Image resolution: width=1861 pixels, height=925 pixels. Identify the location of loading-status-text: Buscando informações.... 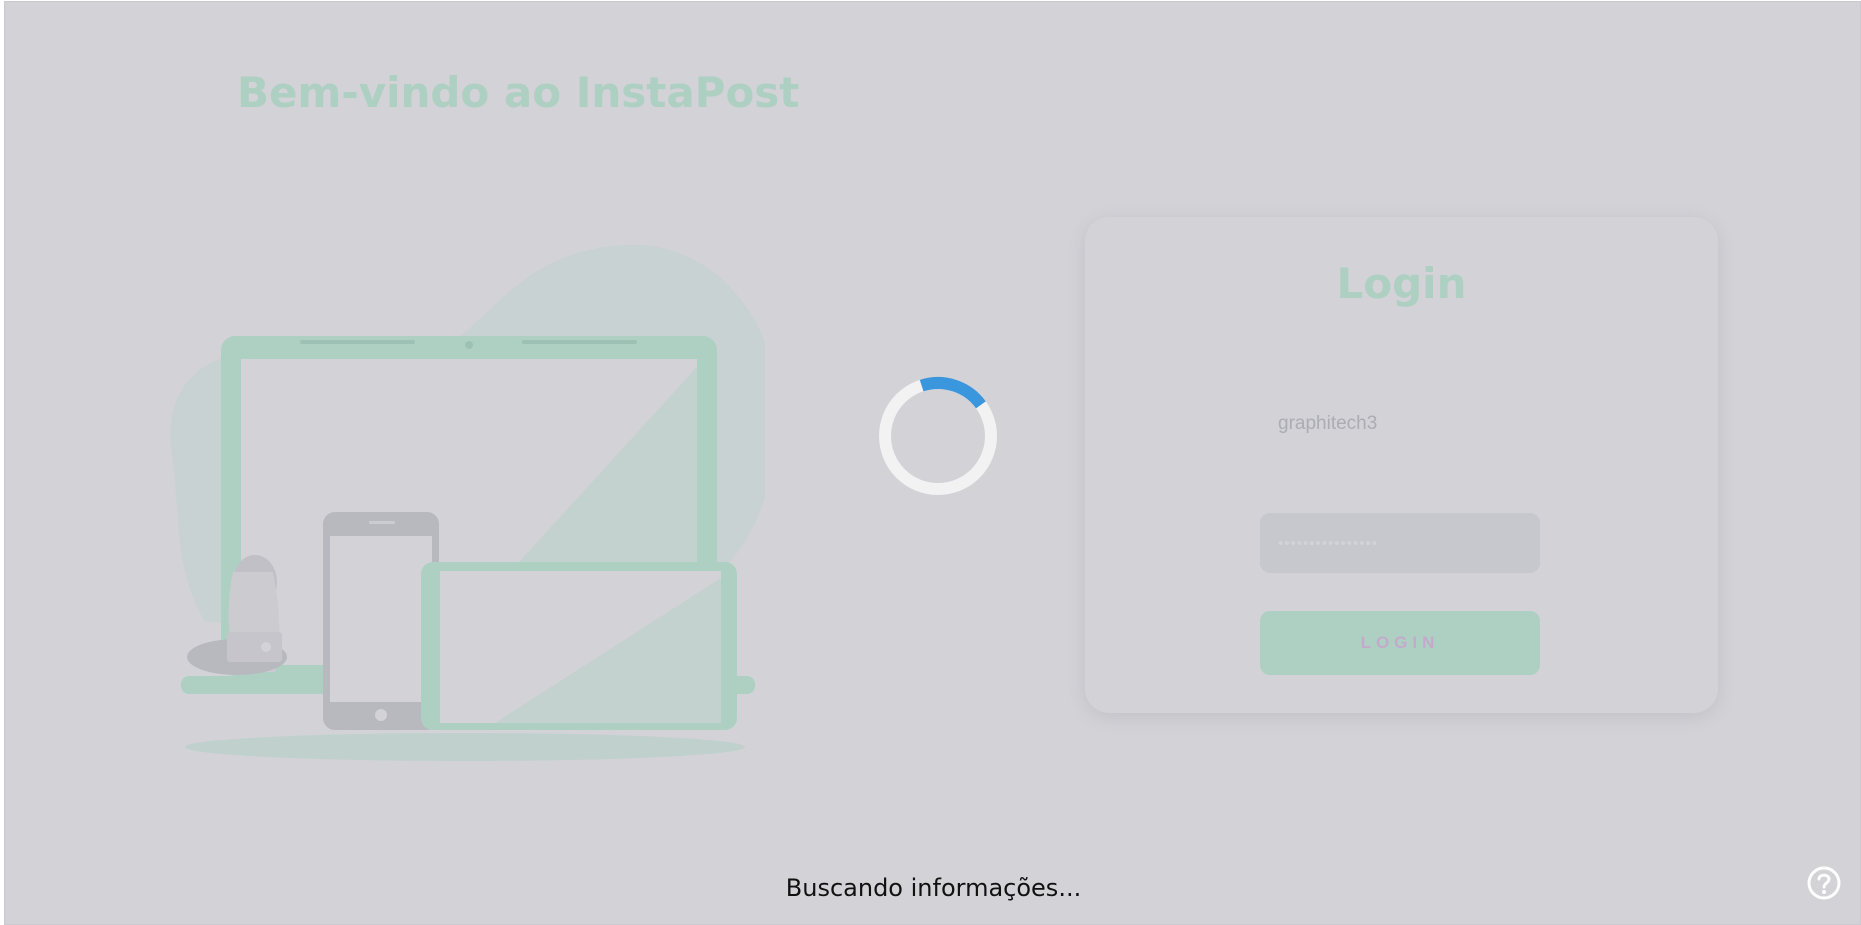
(933, 888).